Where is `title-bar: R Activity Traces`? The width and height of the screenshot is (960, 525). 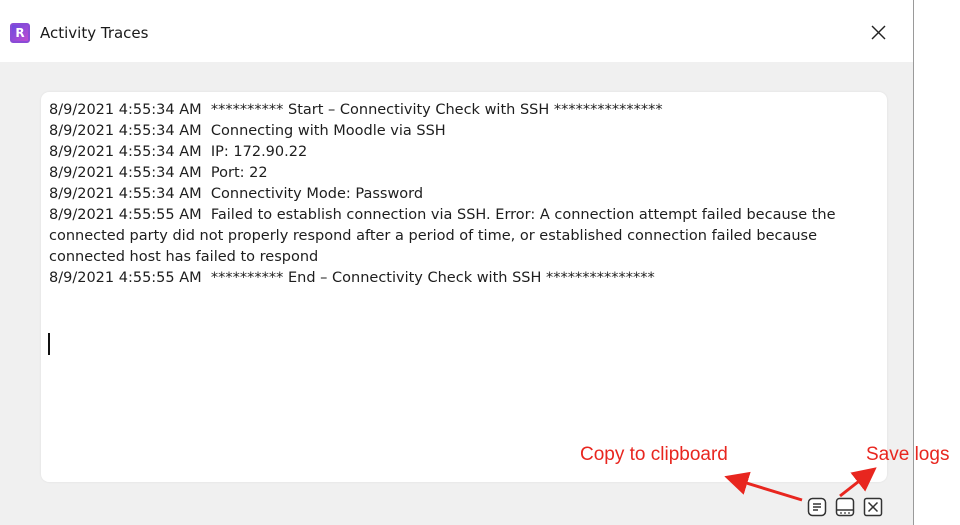
title-bar: R Activity Traces is located at coordinates (456, 31).